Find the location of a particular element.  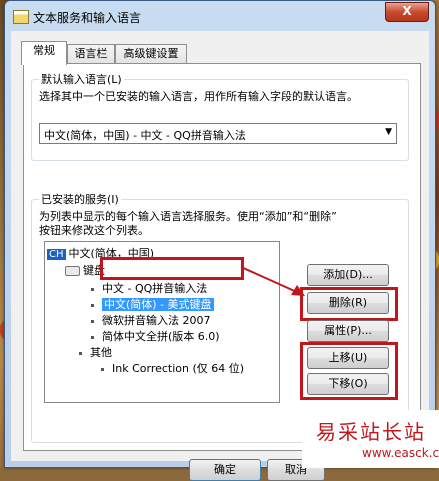

language-badge-icon: CH is located at coordinates (56, 254).